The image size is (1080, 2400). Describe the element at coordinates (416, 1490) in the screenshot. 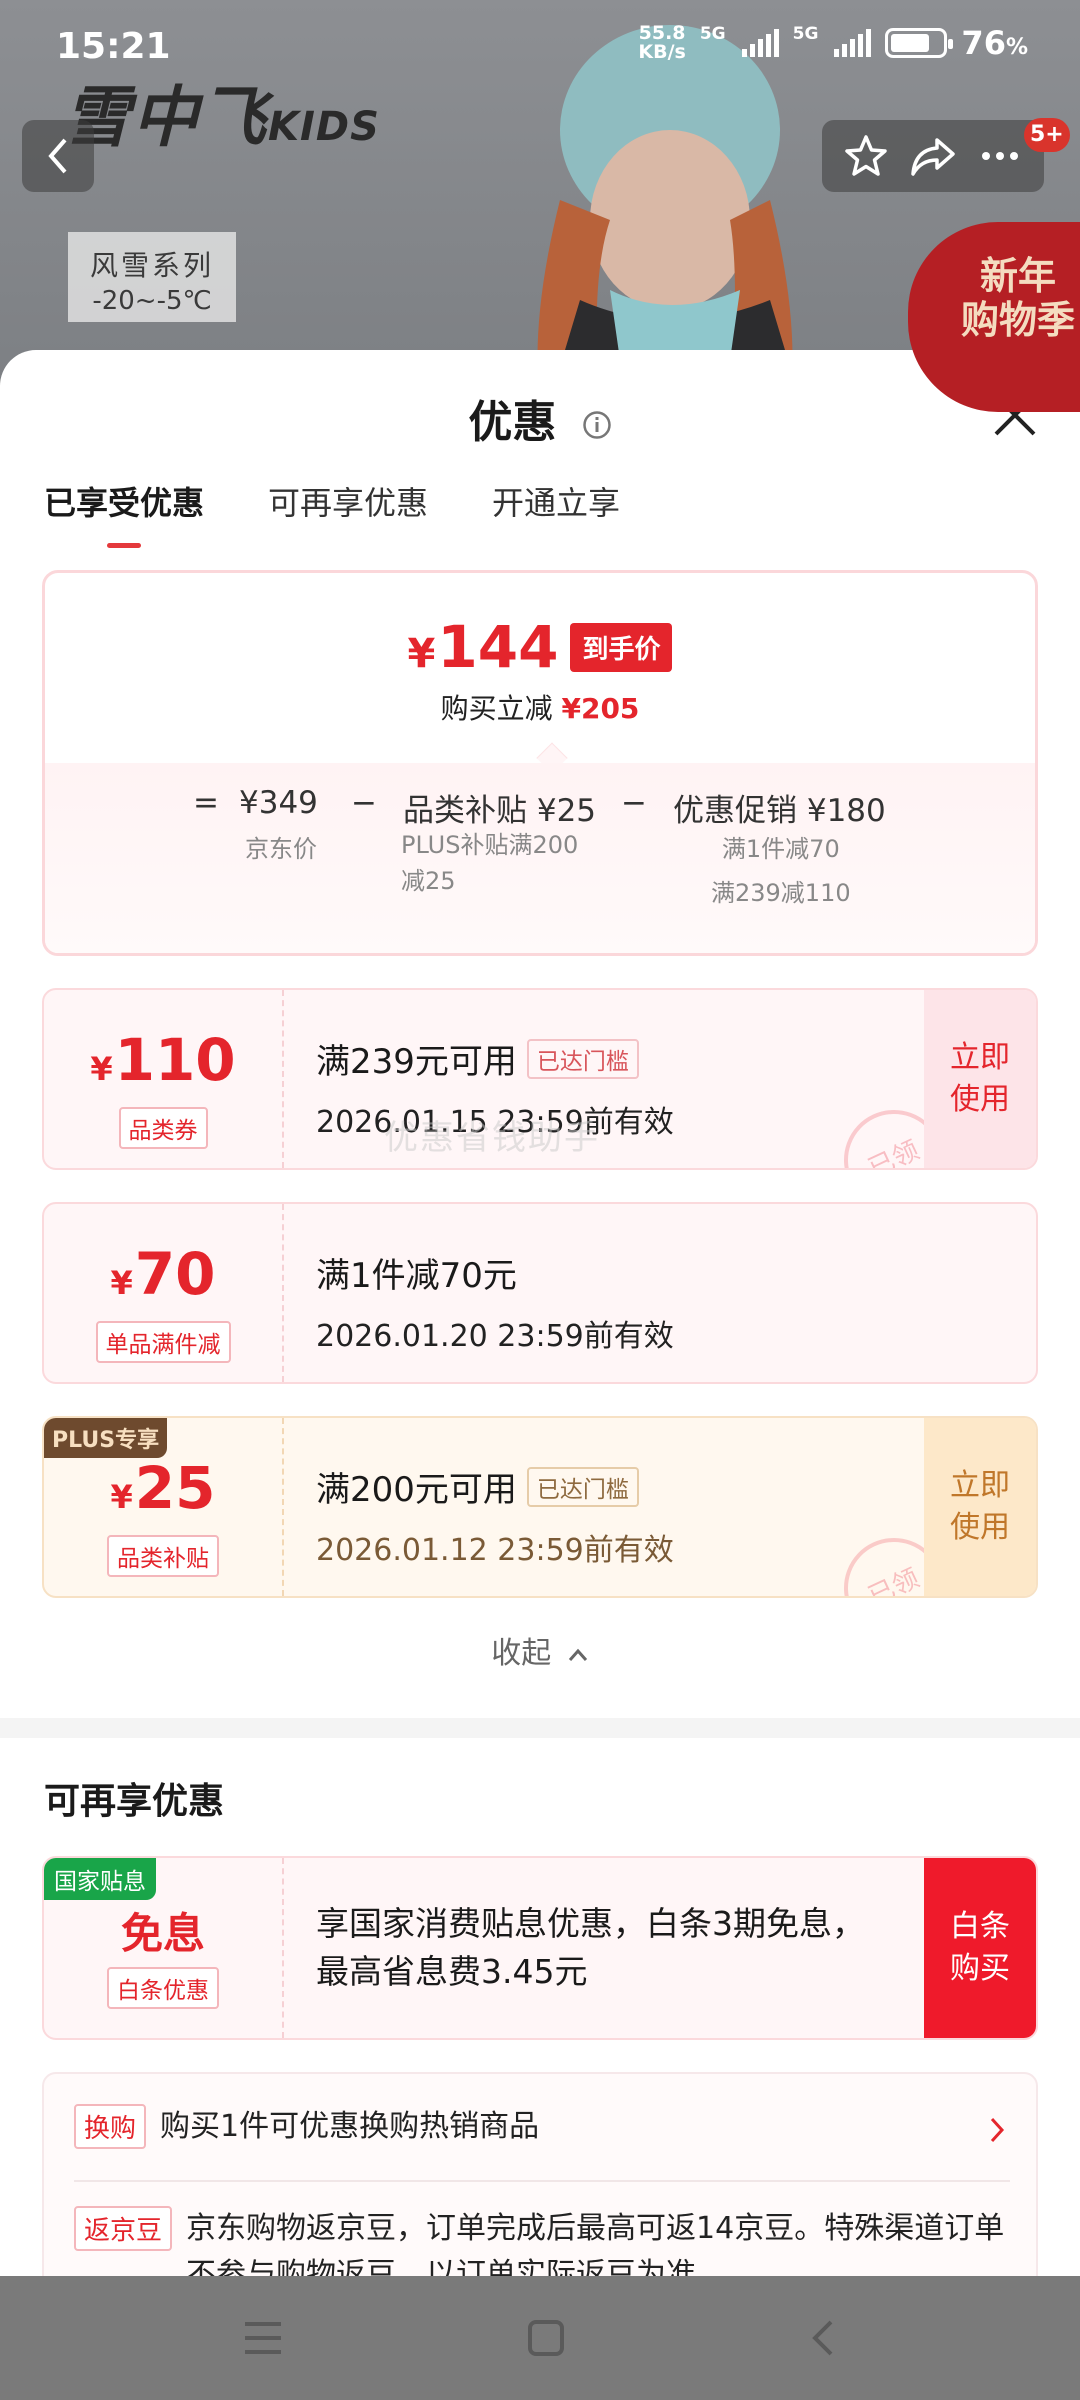

I see `coupon-condition: 满200元可用` at that location.